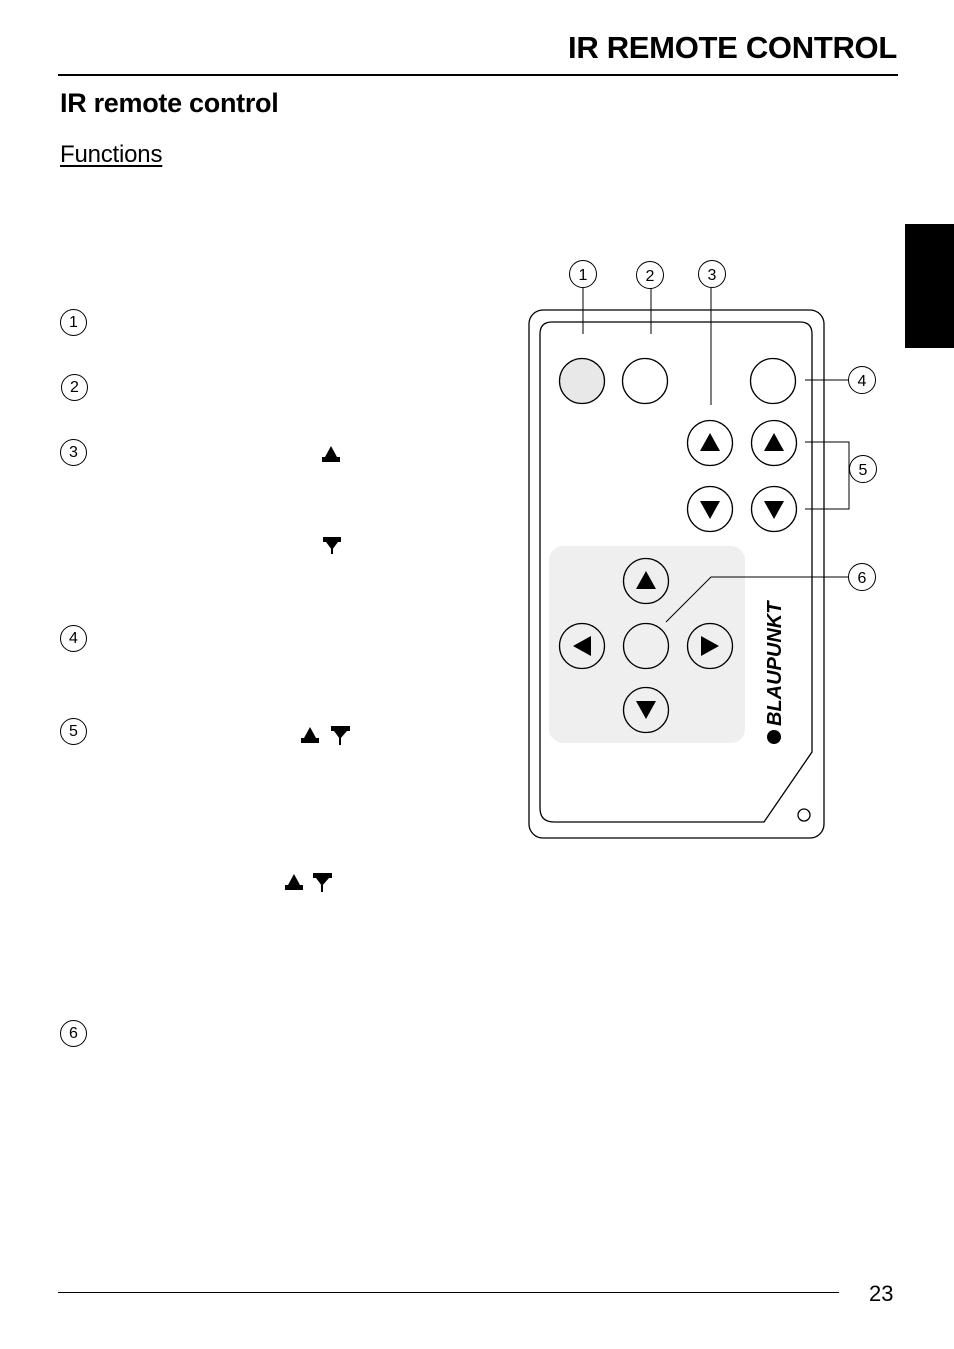 The height and width of the screenshot is (1349, 954). Describe the element at coordinates (881, 1293) in the screenshot. I see `page-number: 23` at that location.